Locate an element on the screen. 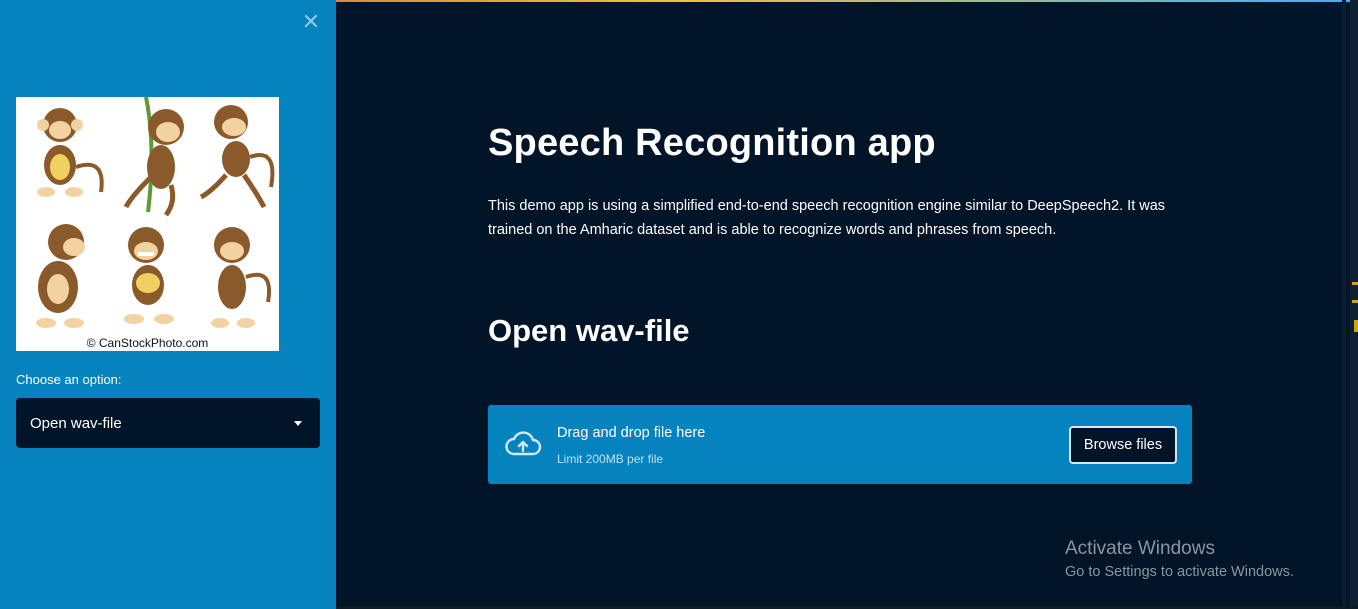  window-edge is located at coordinates (1354, 304).